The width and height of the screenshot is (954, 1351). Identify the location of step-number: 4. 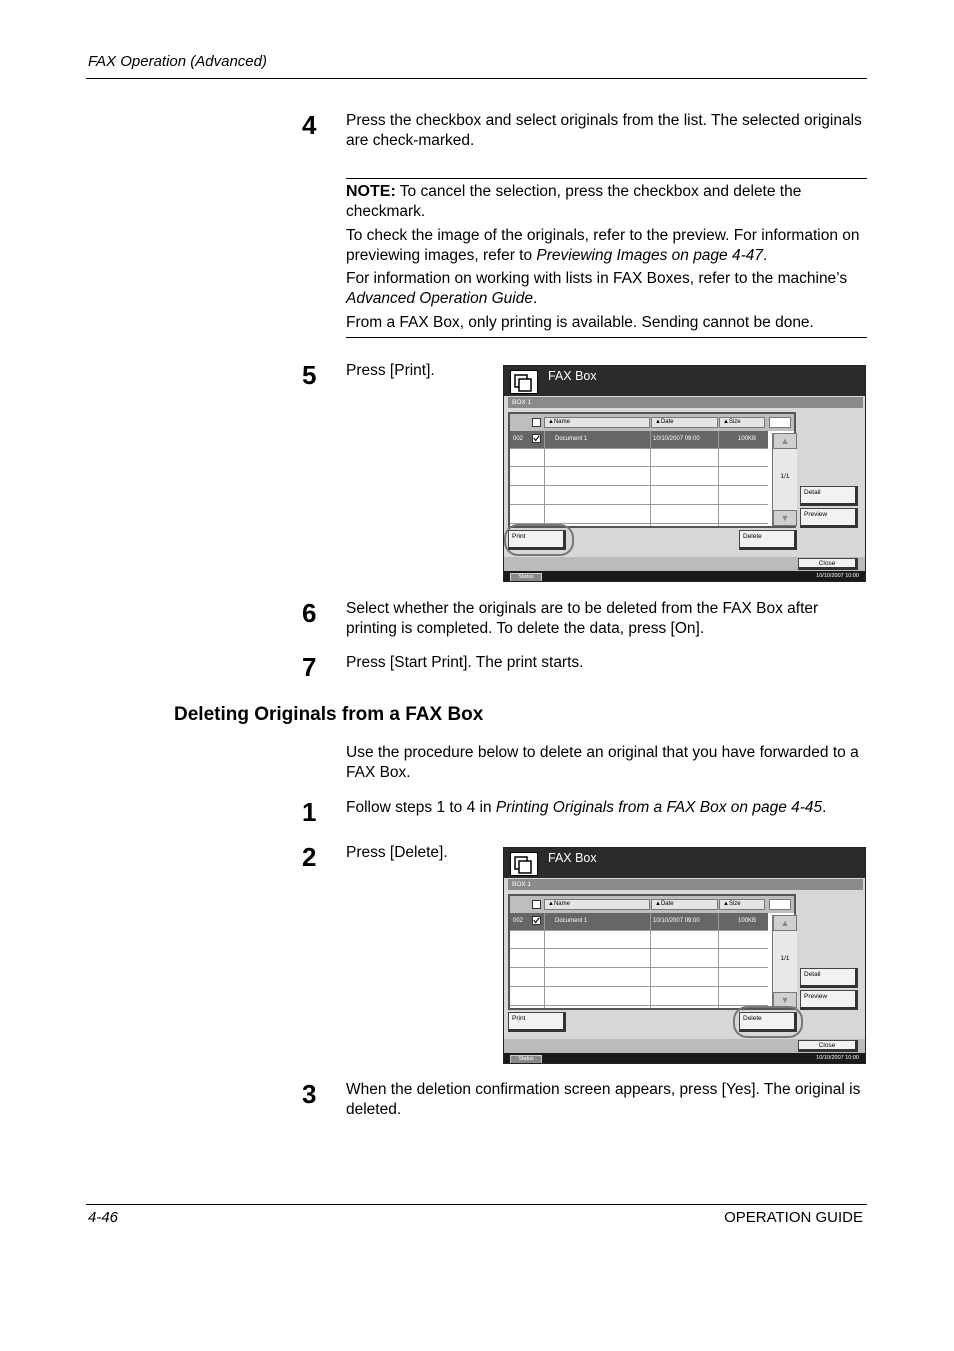
(309, 125).